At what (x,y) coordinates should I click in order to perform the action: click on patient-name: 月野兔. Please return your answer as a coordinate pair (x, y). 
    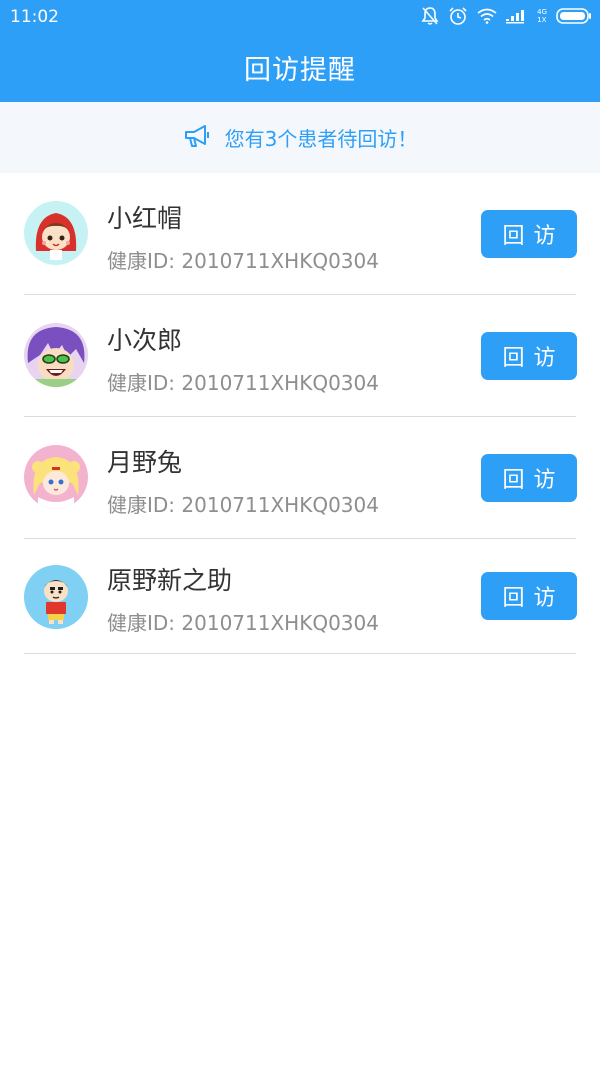
    Looking at the image, I should click on (145, 462).